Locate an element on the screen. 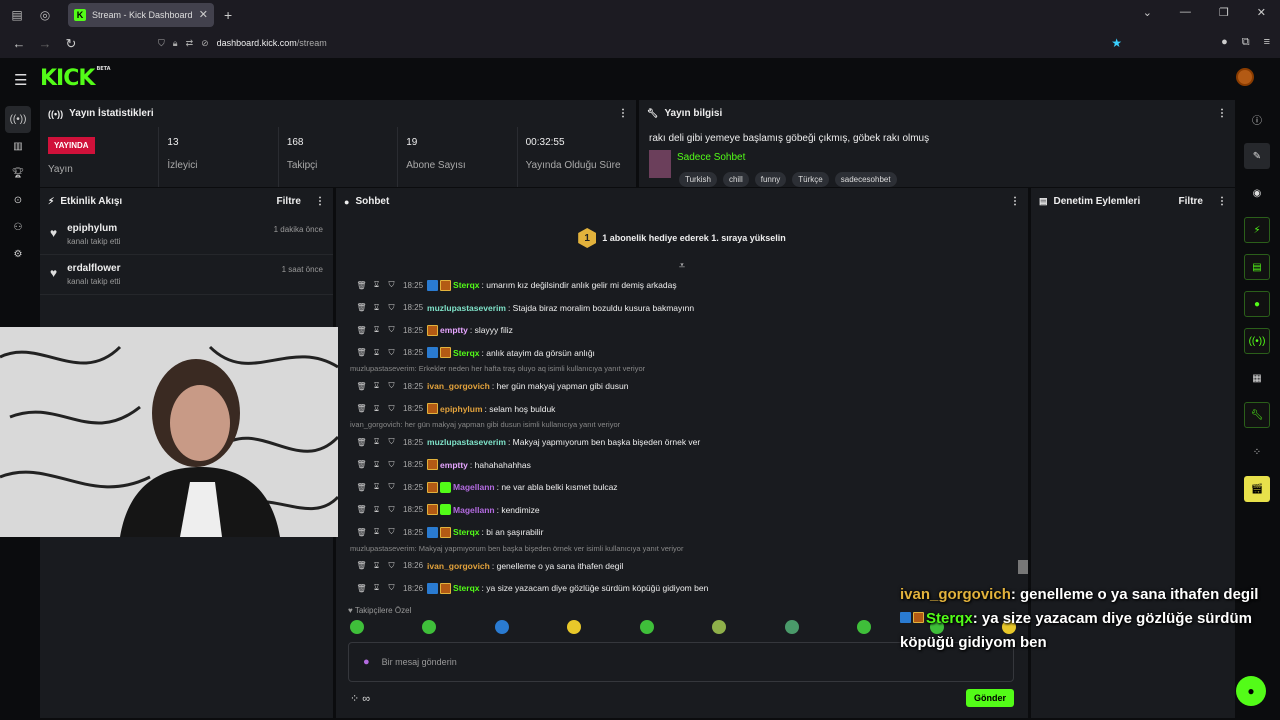 This screenshot has width=1280, height=720. camera-icon: ◉ is located at coordinates (1257, 193).